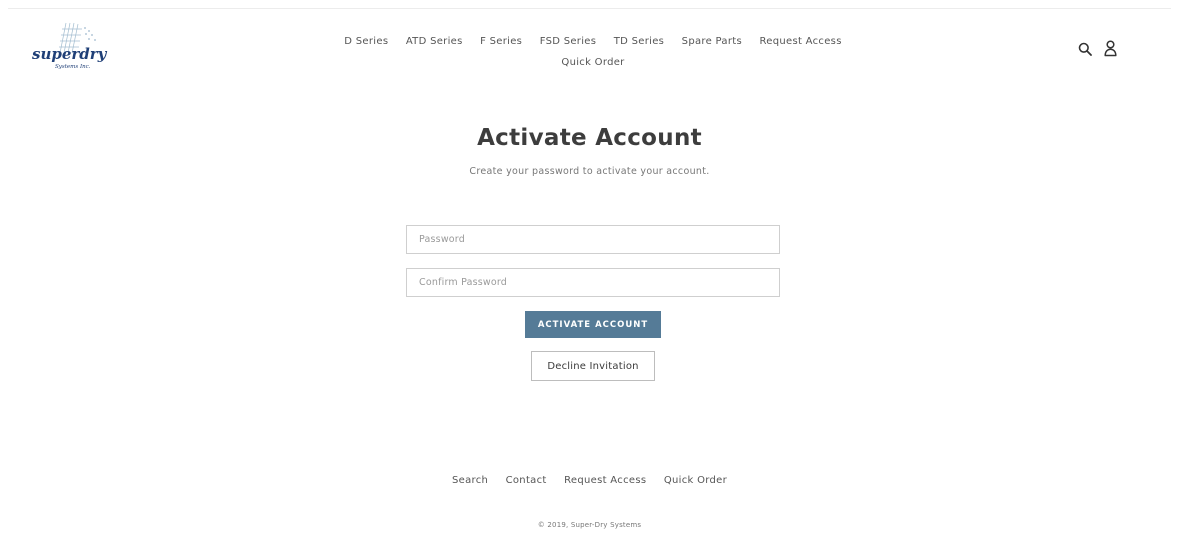 This screenshot has width=1179, height=552. Describe the element at coordinates (589, 525) in the screenshot. I see `copyright: © 2019, Super-Dry Systems` at that location.